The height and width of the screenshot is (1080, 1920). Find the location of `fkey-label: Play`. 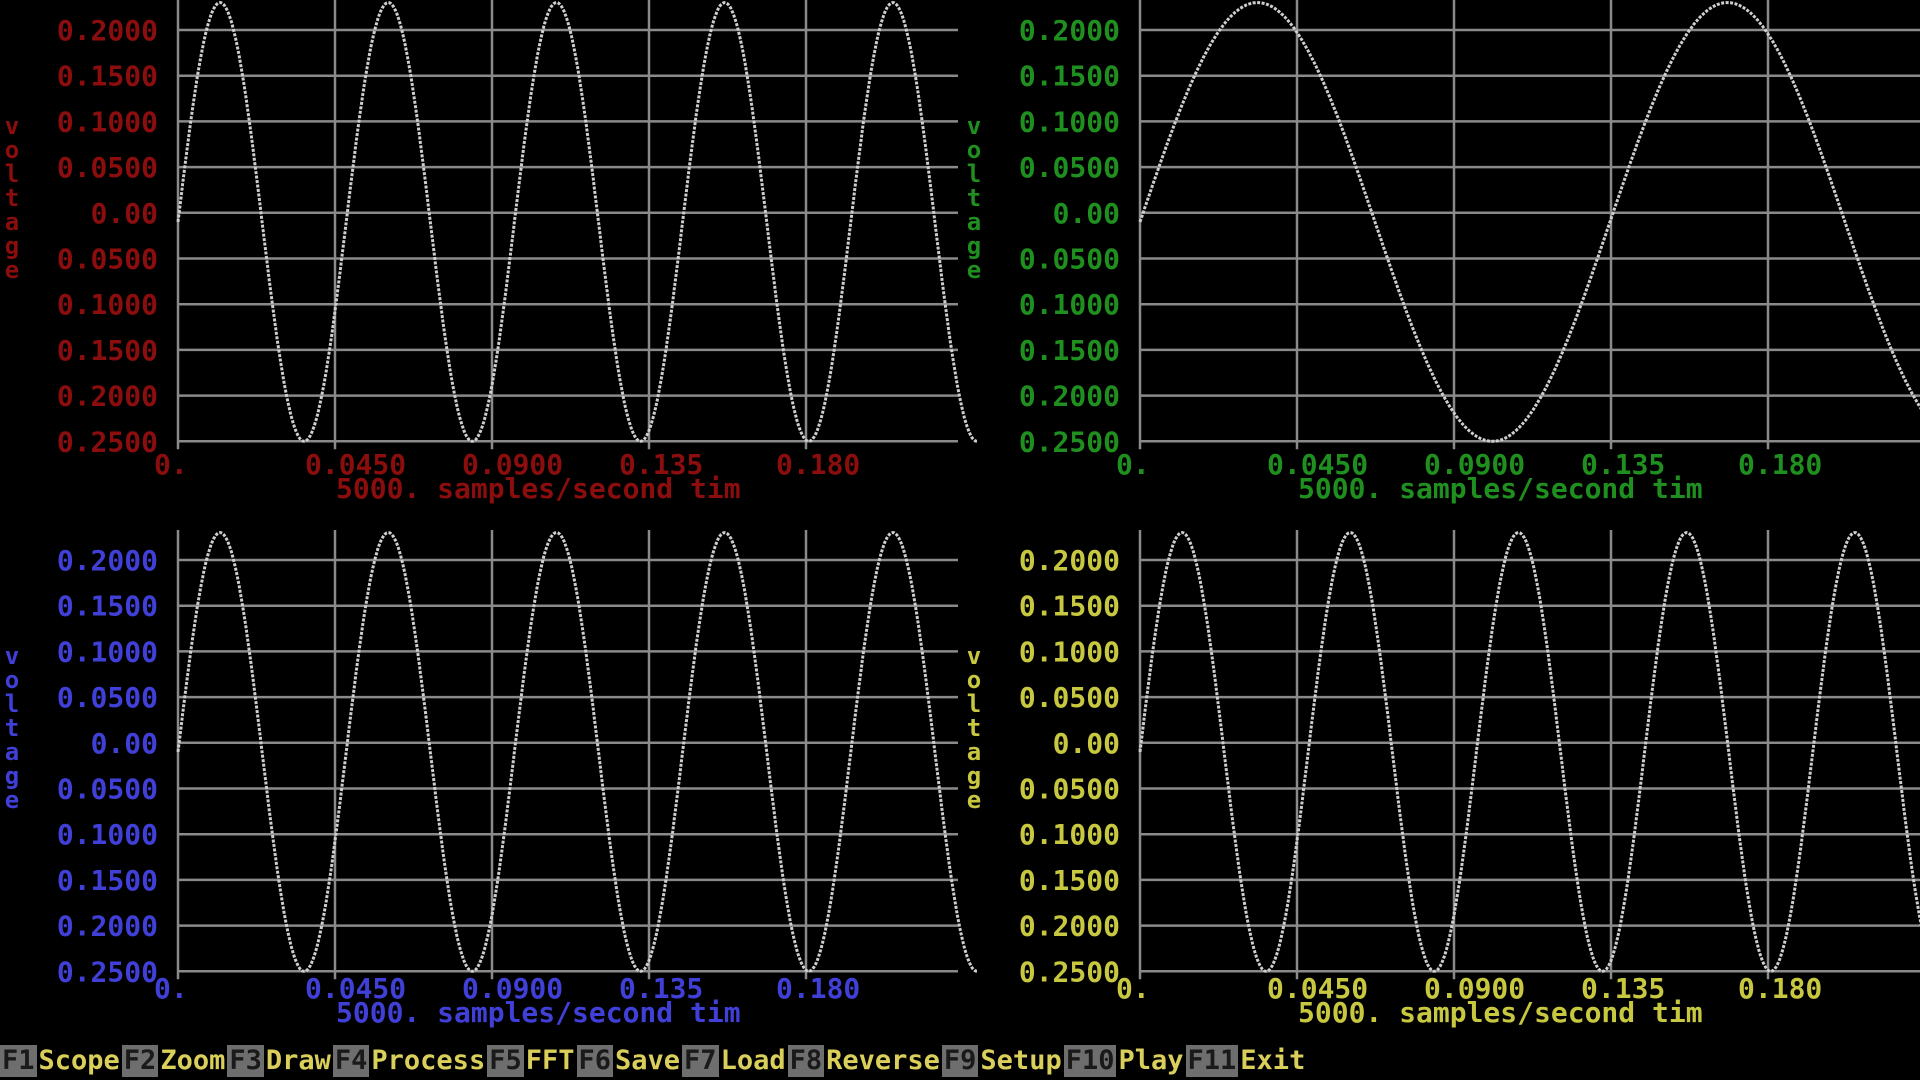

fkey-label: Play is located at coordinates (1151, 1060).